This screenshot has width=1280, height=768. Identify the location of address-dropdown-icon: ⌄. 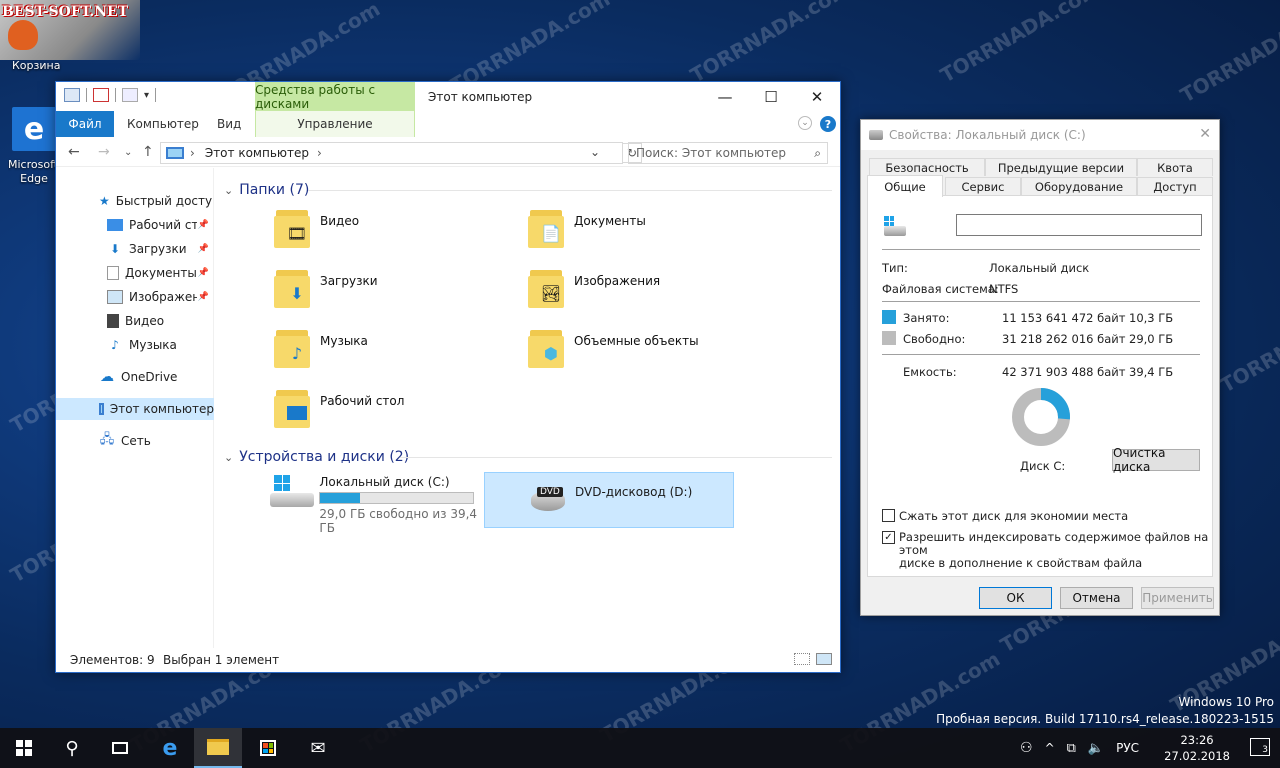
(595, 152).